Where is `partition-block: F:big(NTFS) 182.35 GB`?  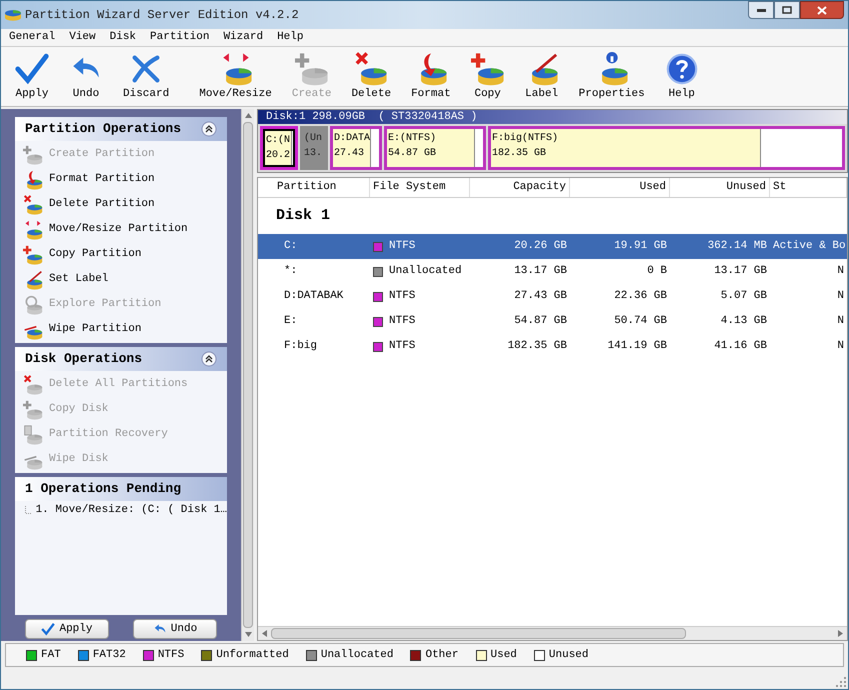
partition-block: F:big(NTFS) 182.35 GB is located at coordinates (666, 148).